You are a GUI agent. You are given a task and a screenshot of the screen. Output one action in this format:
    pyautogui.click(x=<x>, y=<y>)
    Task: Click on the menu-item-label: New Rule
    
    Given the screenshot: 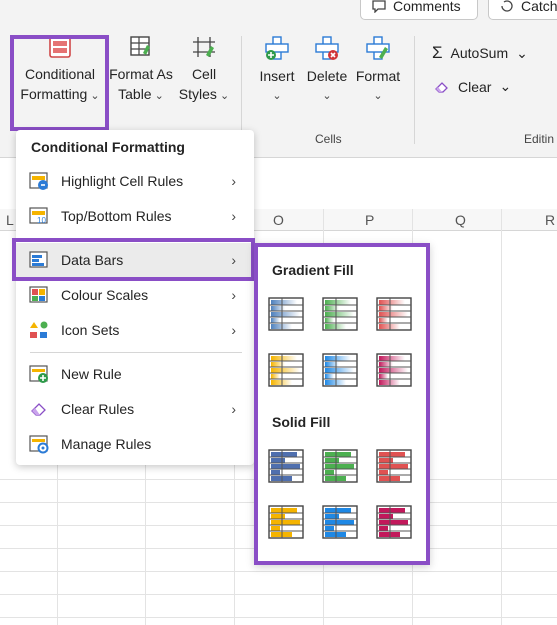 What is the action you would take?
    pyautogui.click(x=91, y=374)
    